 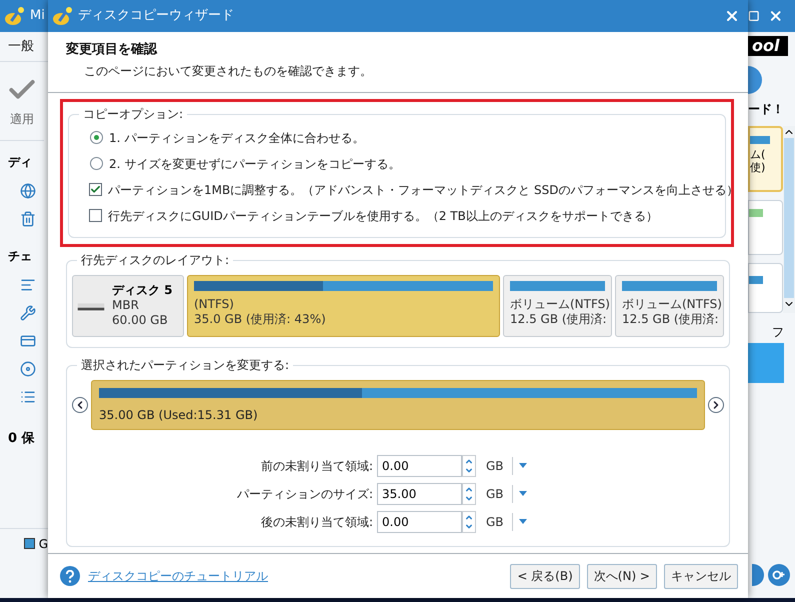 What do you see at coordinates (21, 46) in the screenshot?
I see `menu-item: 一般` at bounding box center [21, 46].